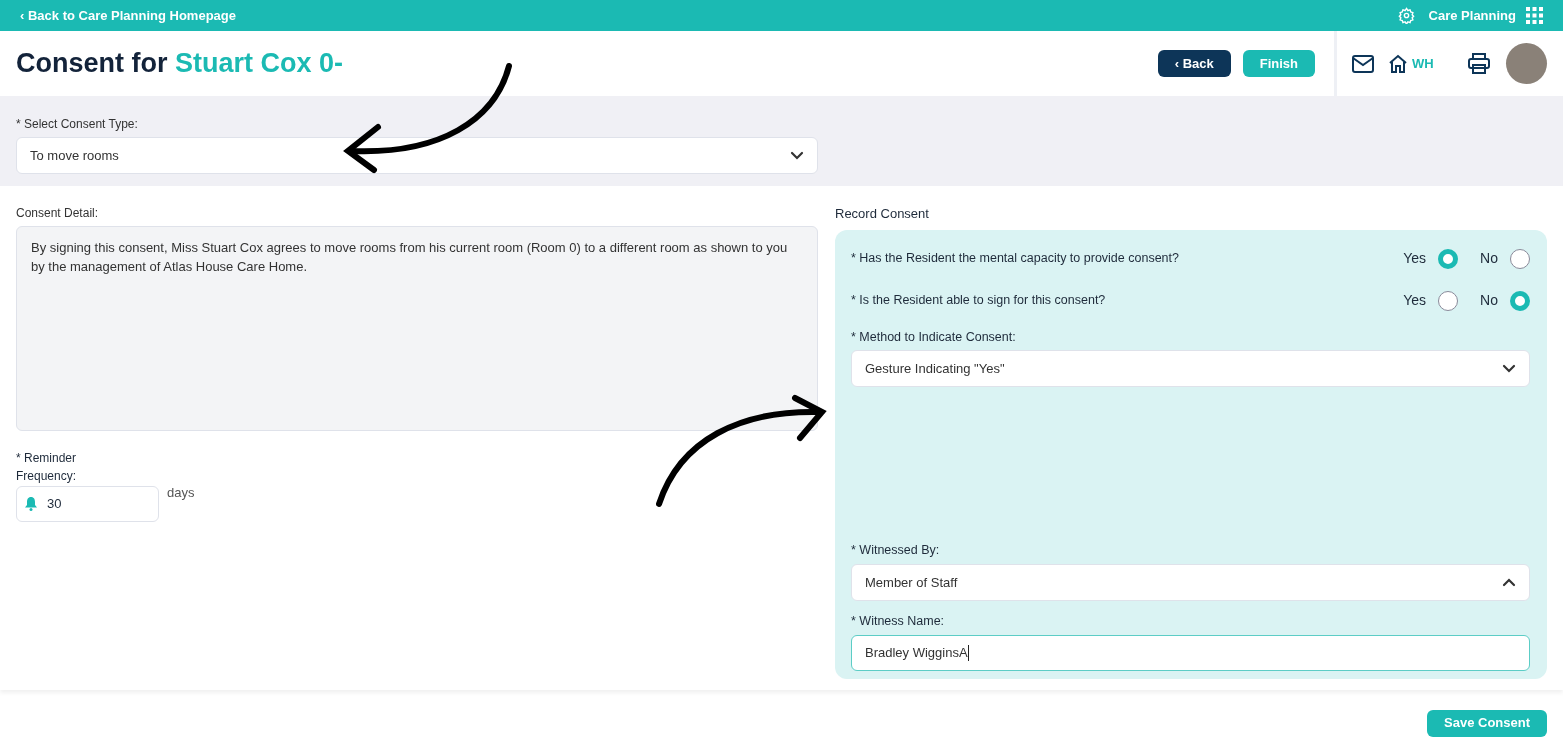 This screenshot has height=756, width=1563. What do you see at coordinates (979, 301) in the screenshot?
I see `question-text: * Is the Resident able to sign for this consent?` at bounding box center [979, 301].